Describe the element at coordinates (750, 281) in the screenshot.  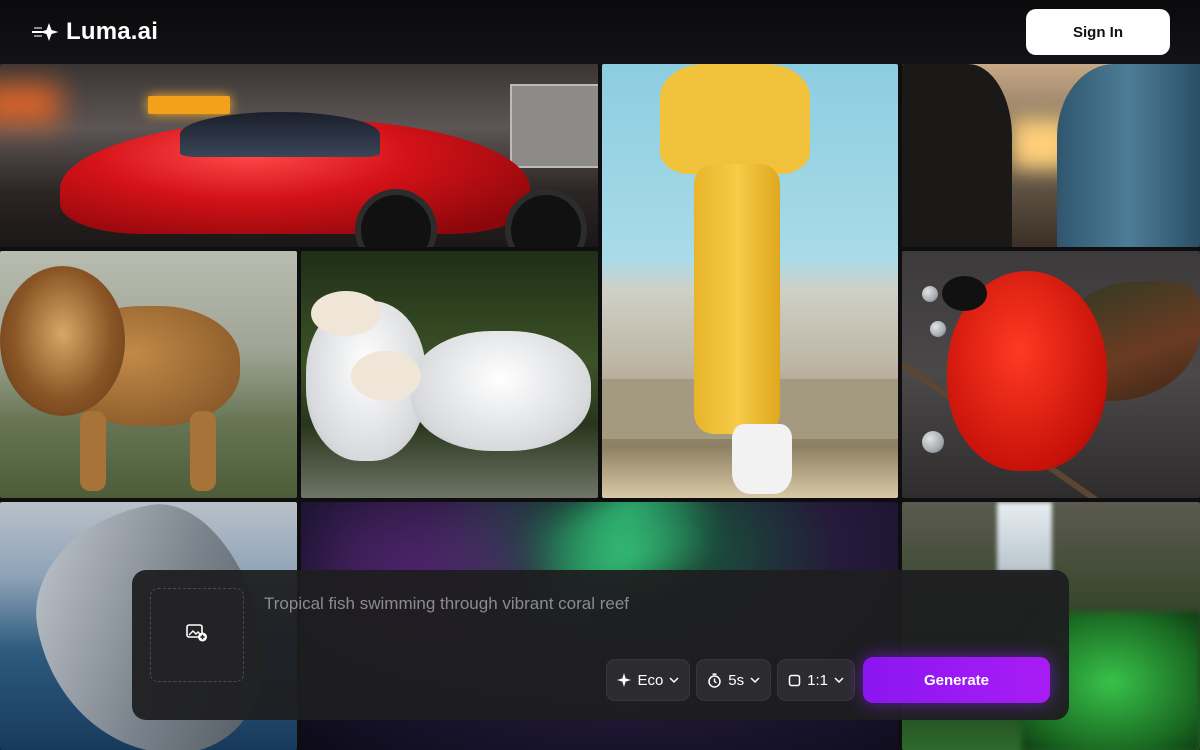
I see `gallery-tile-yellow-outfit` at that location.